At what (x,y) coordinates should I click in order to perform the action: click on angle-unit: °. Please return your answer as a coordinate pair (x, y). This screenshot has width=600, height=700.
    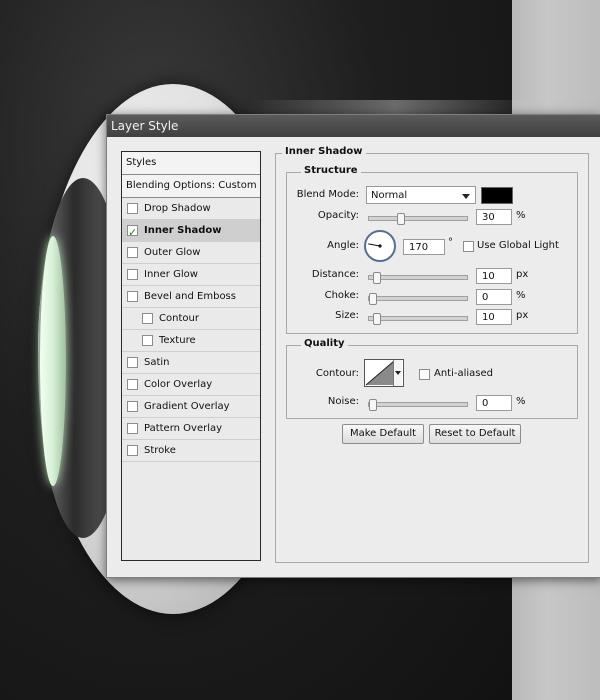
    Looking at the image, I should click on (450, 242).